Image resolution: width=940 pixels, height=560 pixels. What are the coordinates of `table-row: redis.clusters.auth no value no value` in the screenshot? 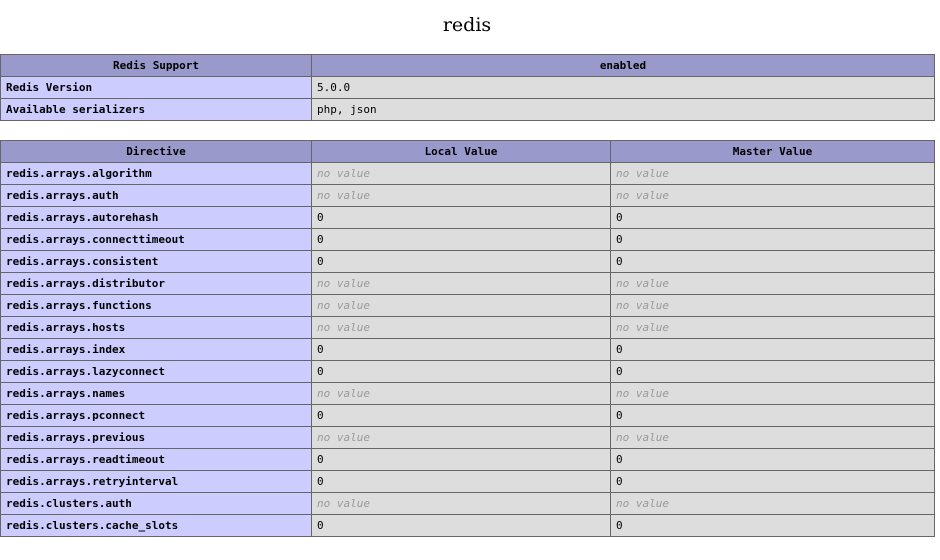 It's located at (467, 503).